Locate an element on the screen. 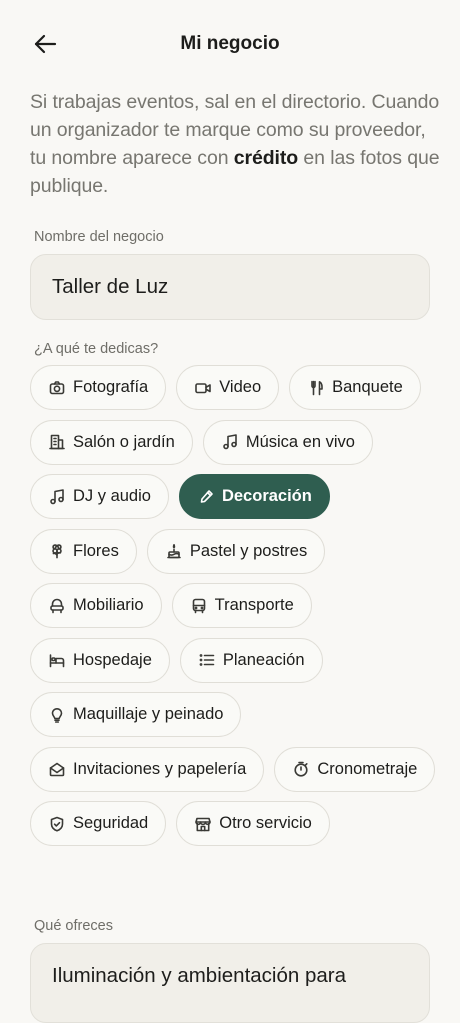 The height and width of the screenshot is (1023, 460). category-chip-label: Salón o jardín is located at coordinates (124, 441).